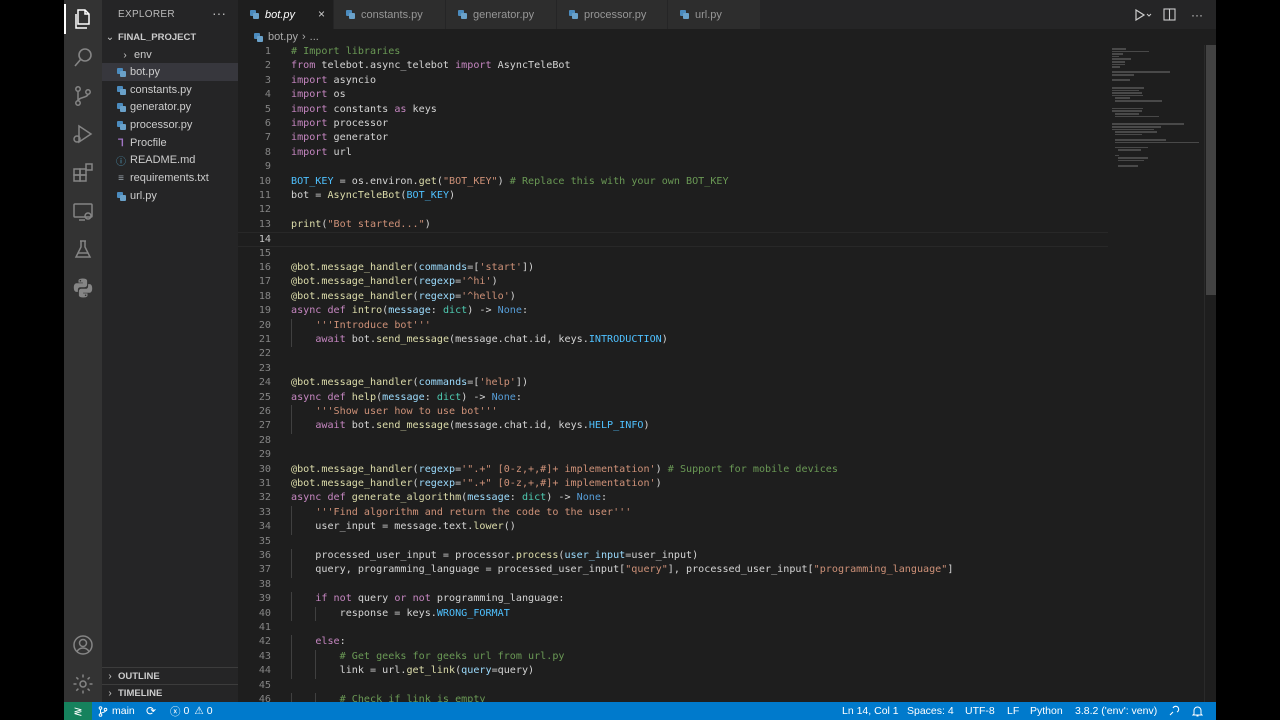  What do you see at coordinates (170, 143) in the screenshot?
I see `tree-item-procfile: Ꞁ Procfile` at bounding box center [170, 143].